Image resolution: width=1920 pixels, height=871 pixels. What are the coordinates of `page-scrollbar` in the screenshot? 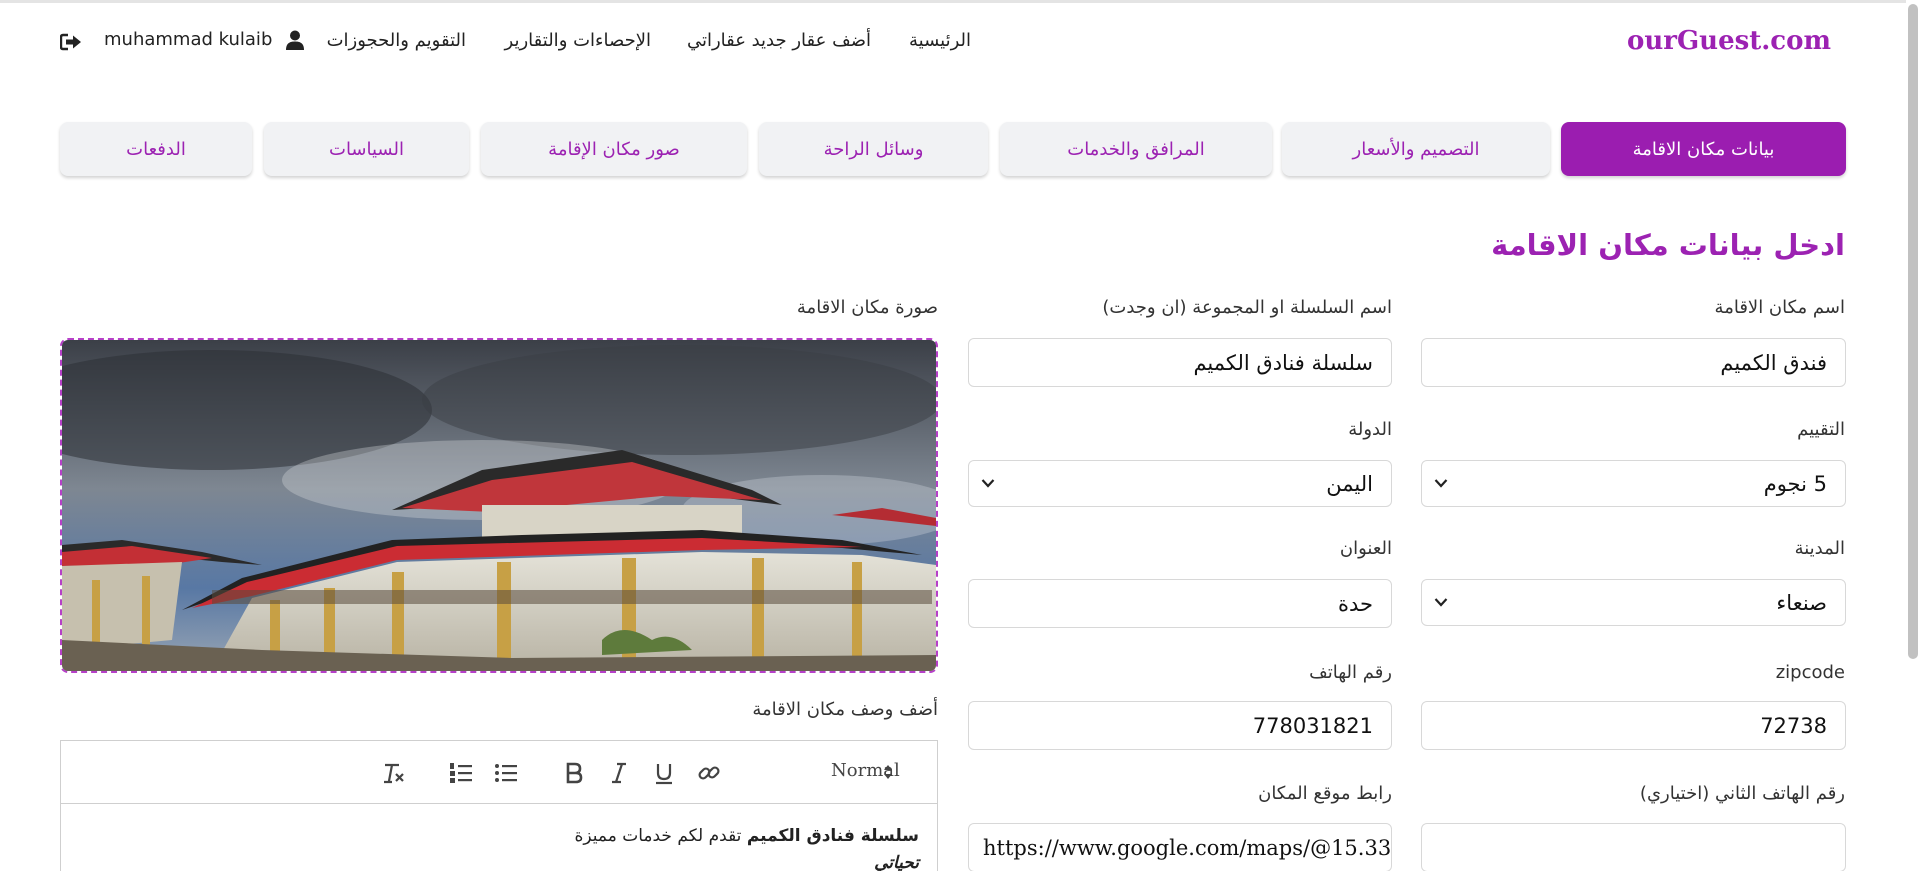 It's located at (1913, 435).